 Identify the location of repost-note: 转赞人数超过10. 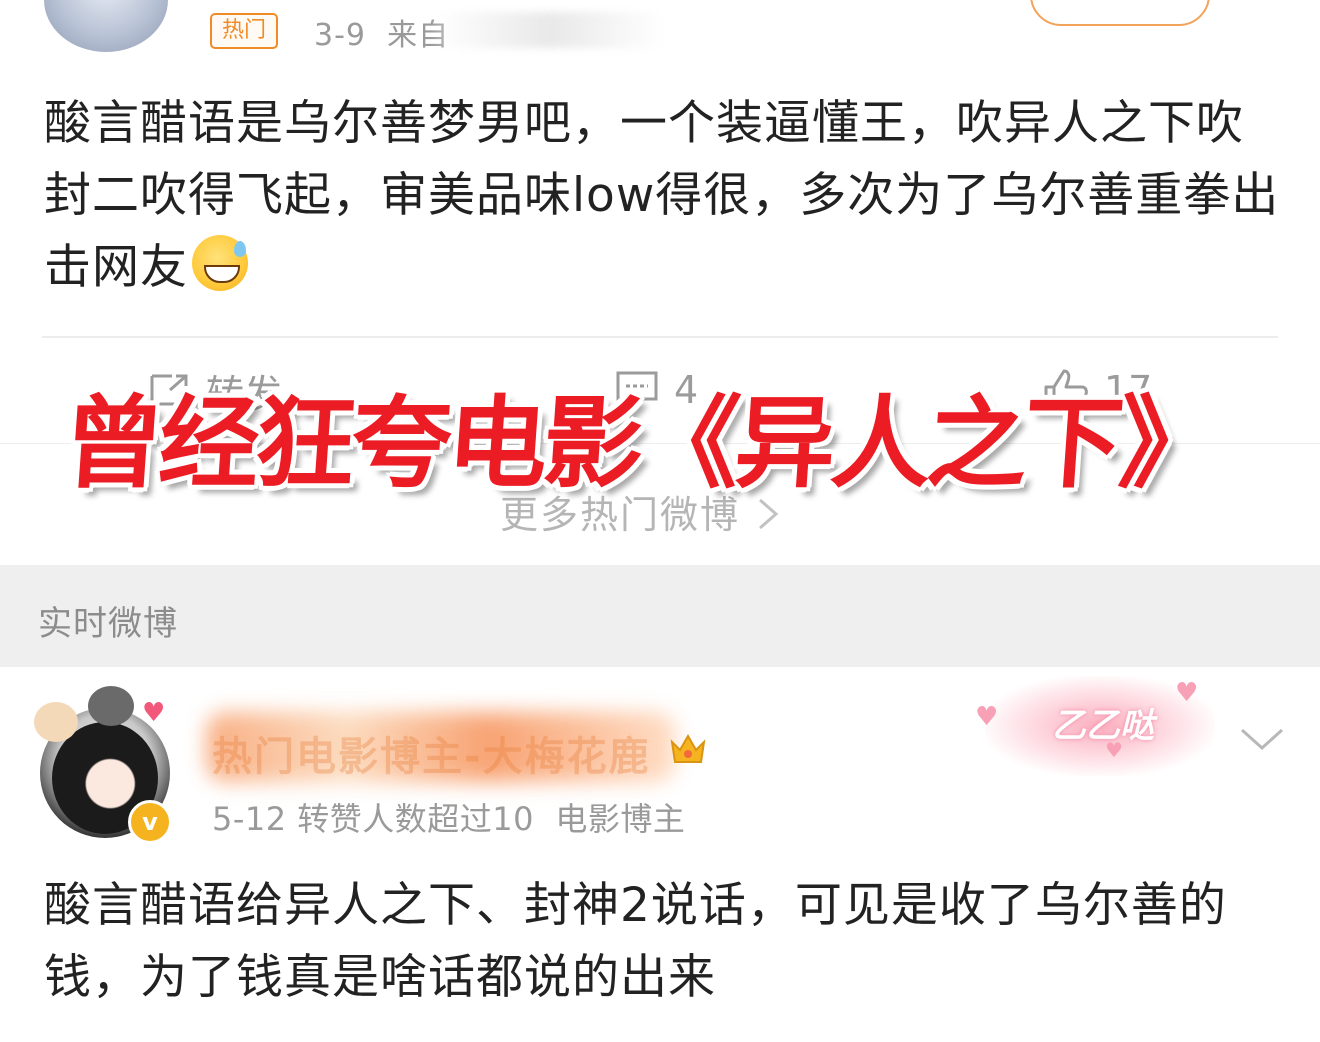
(416, 819).